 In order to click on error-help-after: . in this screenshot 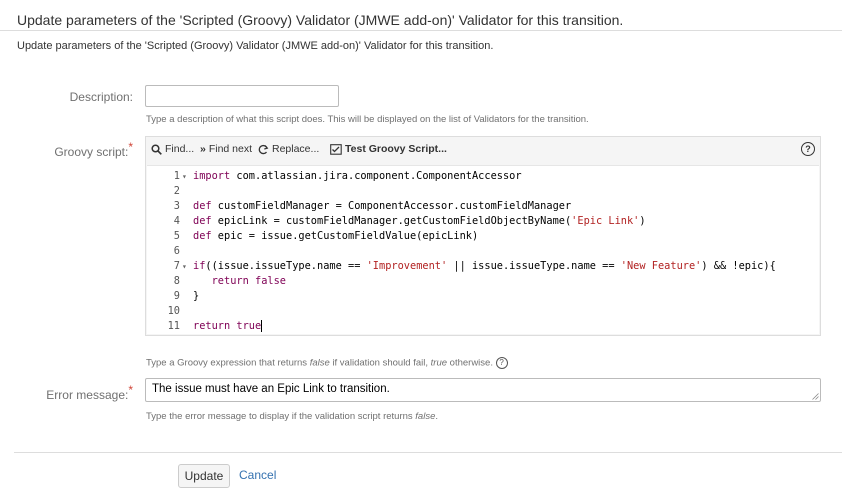, I will do `click(437, 416)`.